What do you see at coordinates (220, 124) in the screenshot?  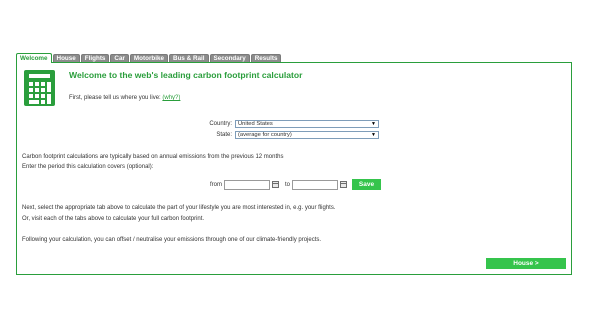 I see `country-label: Country:` at bounding box center [220, 124].